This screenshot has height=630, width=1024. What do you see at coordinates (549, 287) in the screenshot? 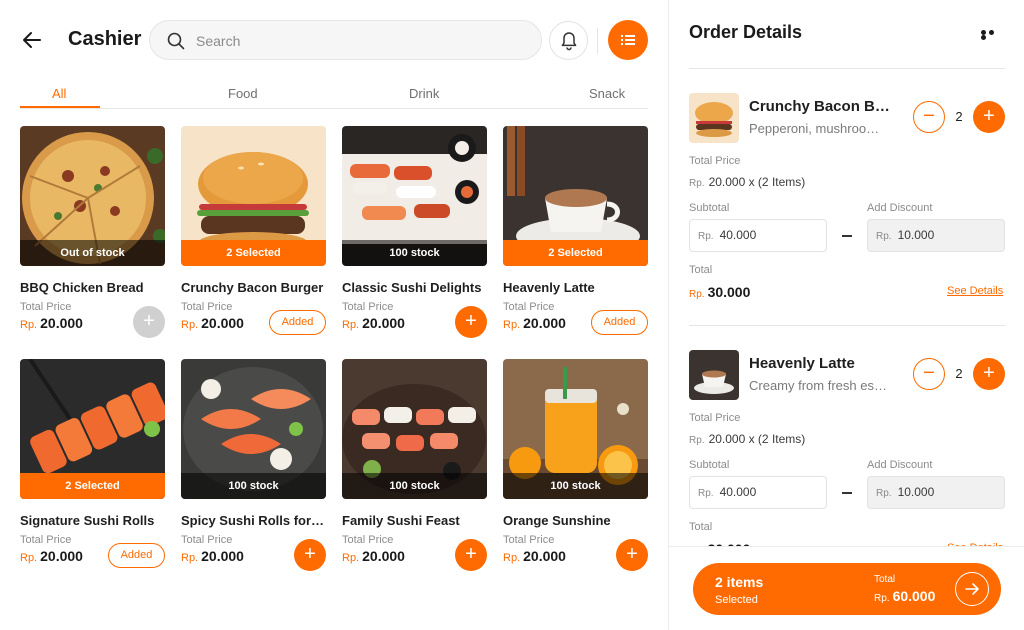
I see `product-name: Heavenly Latte` at bounding box center [549, 287].